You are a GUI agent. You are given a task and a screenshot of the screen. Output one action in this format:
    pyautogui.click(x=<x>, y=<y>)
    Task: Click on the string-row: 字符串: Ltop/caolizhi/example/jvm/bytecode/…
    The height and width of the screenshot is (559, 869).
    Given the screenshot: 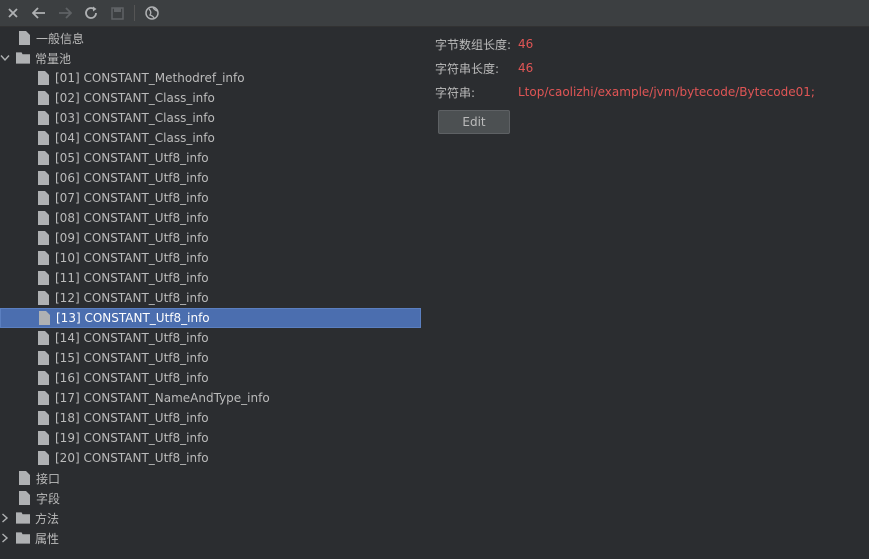 What is the action you would take?
    pyautogui.click(x=625, y=92)
    